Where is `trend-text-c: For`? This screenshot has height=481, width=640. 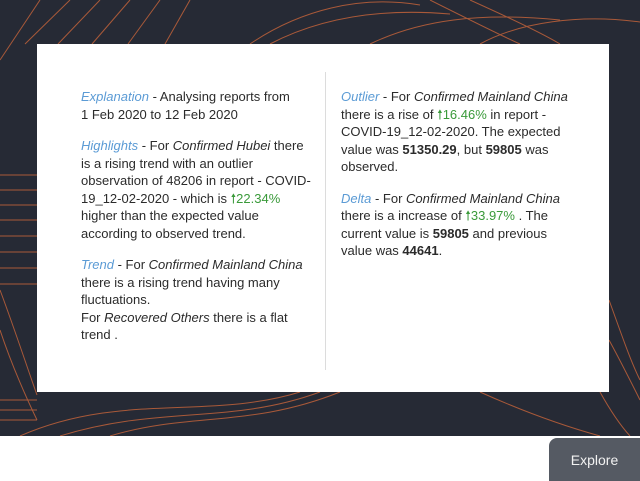
trend-text-c: For is located at coordinates (93, 317).